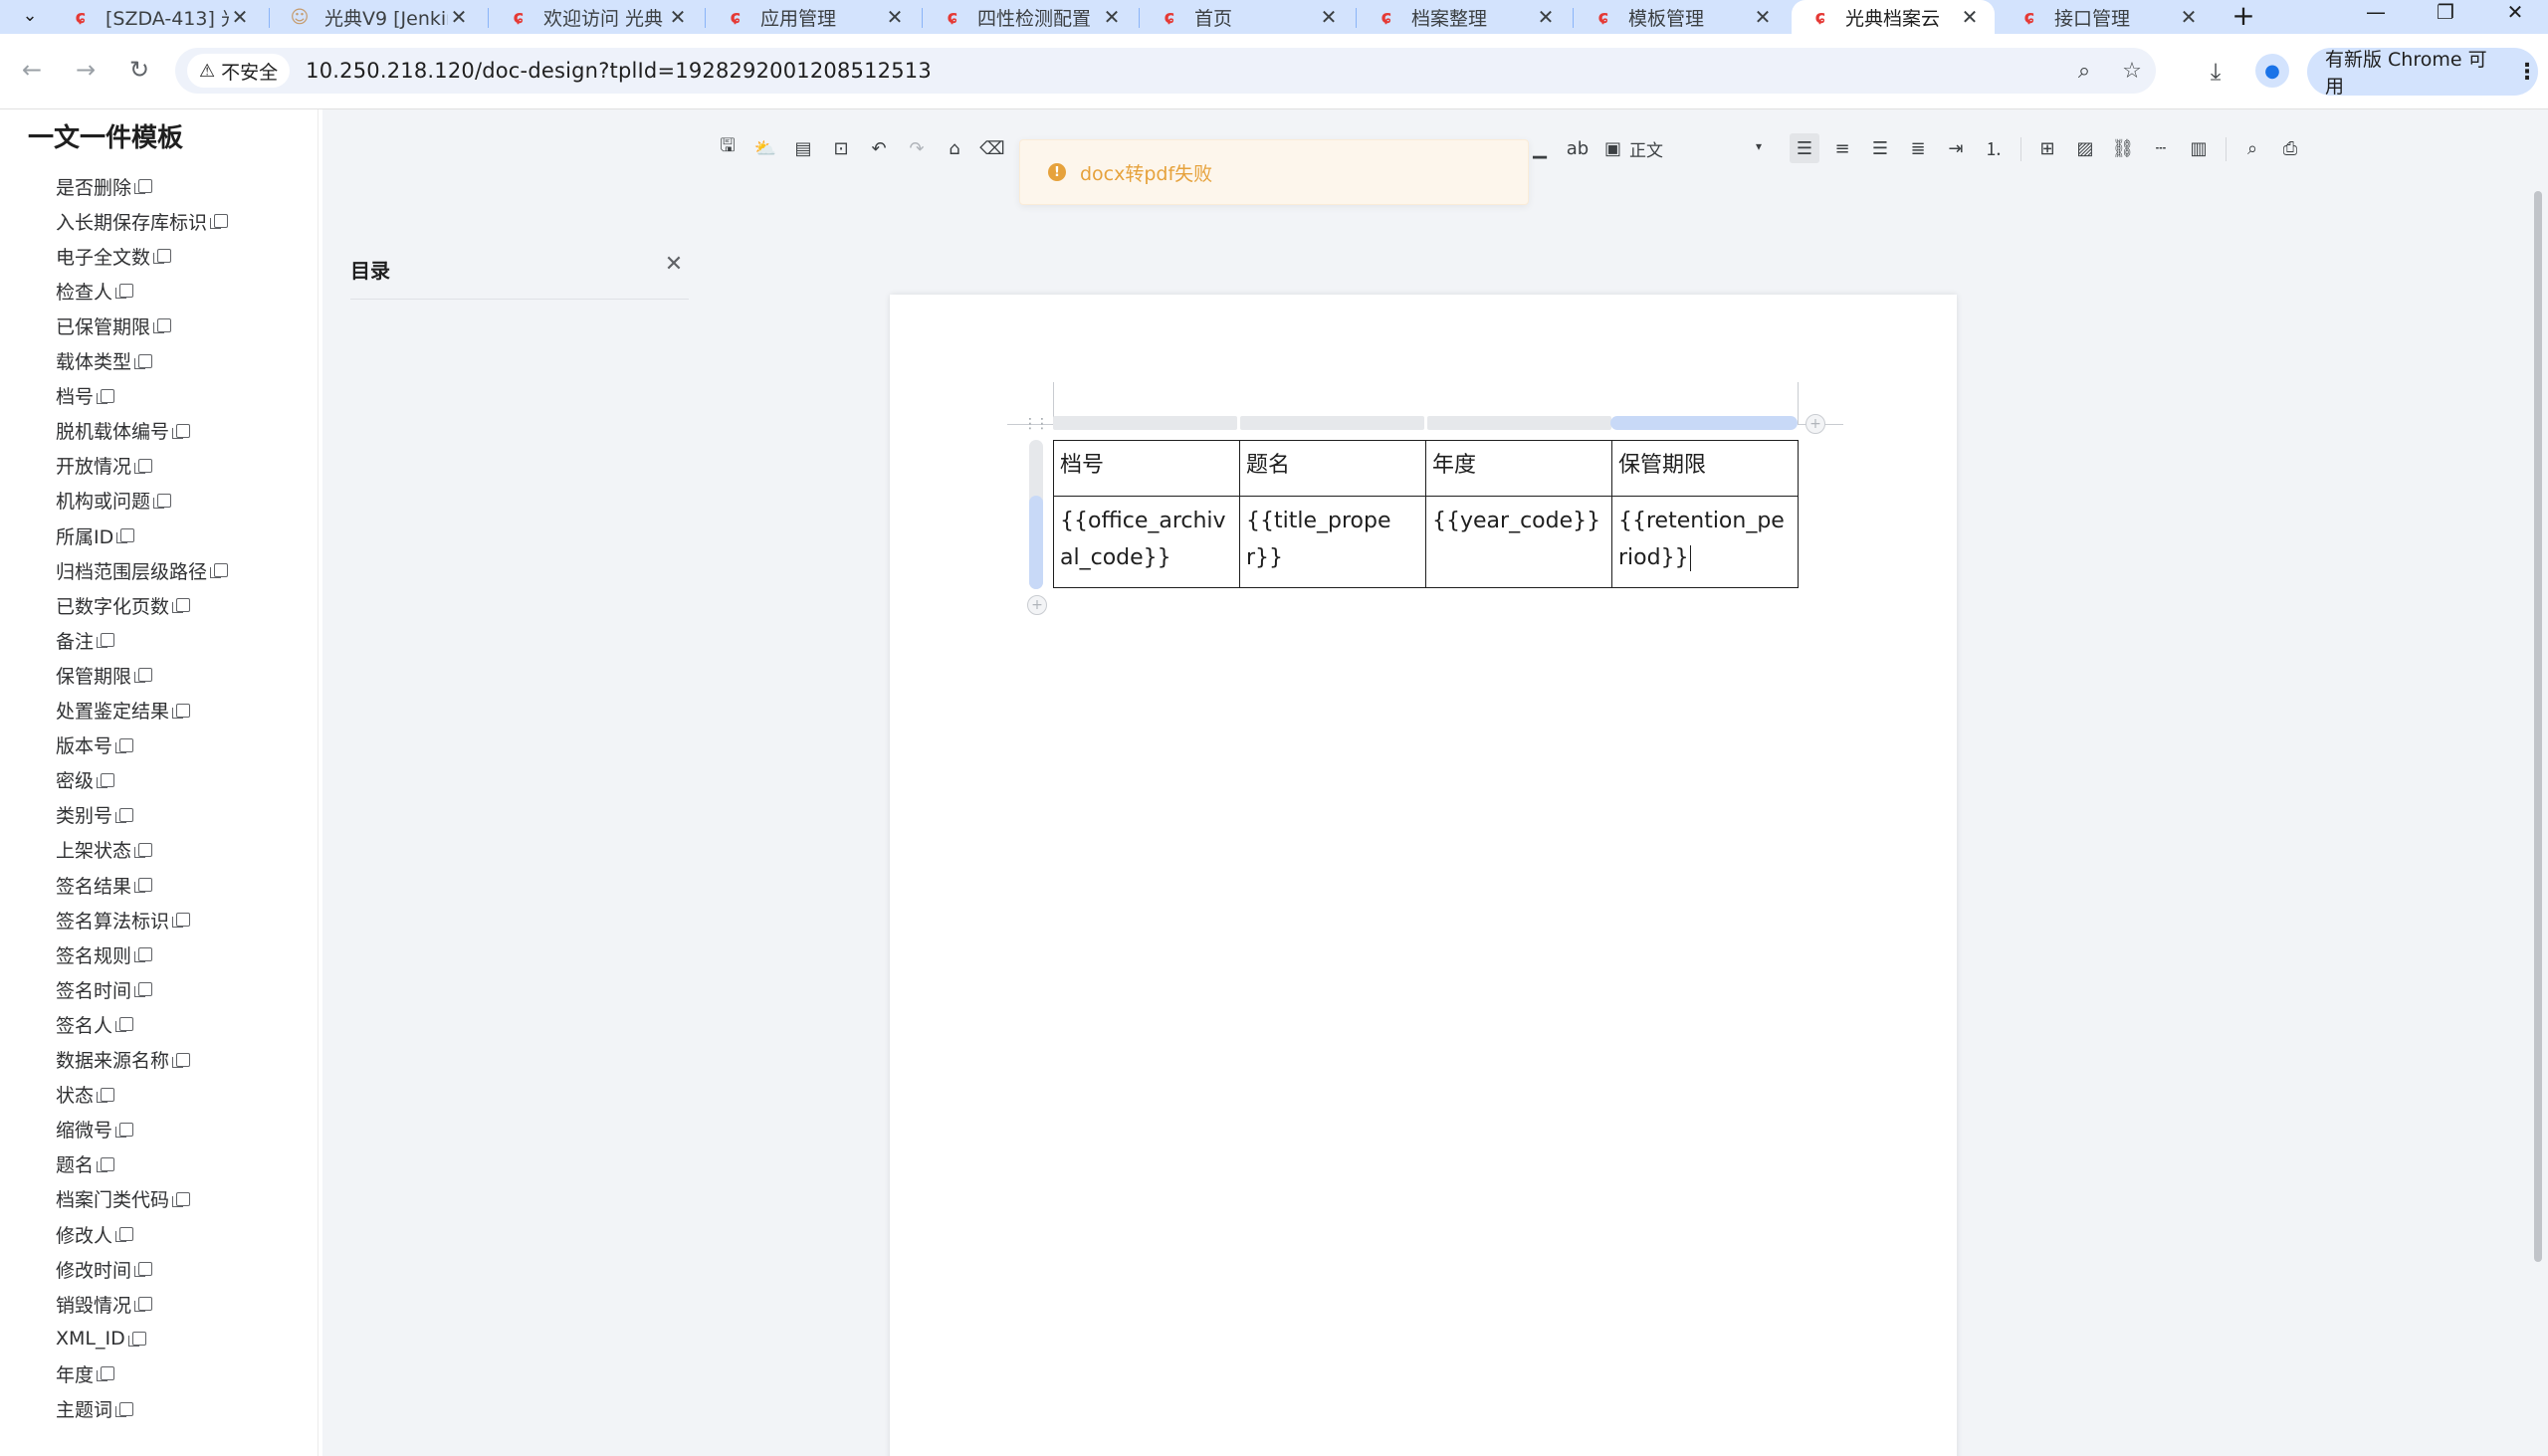 Image resolution: width=2548 pixels, height=1456 pixels. Describe the element at coordinates (239, 71) in the screenshot. I see `security-chip: ⚠ 不安全` at that location.